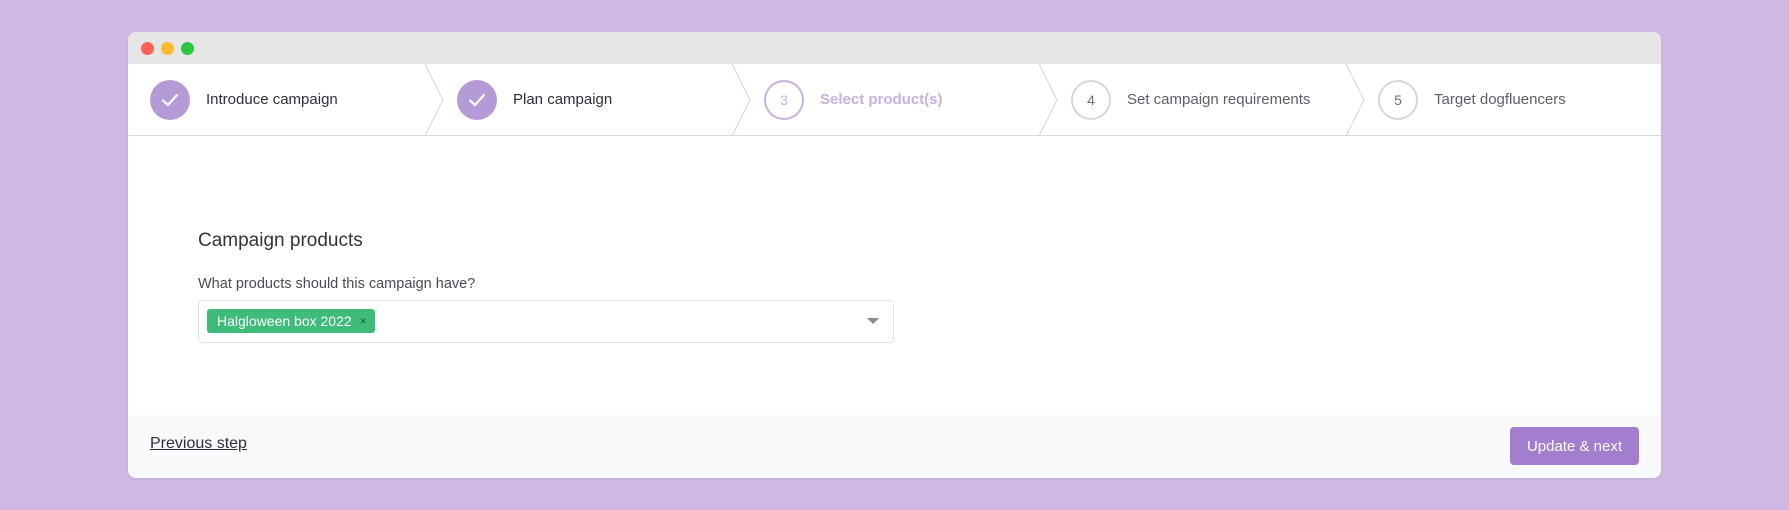 Image resolution: width=1789 pixels, height=510 pixels. I want to click on step-label: Introduce campaign, so click(272, 99).